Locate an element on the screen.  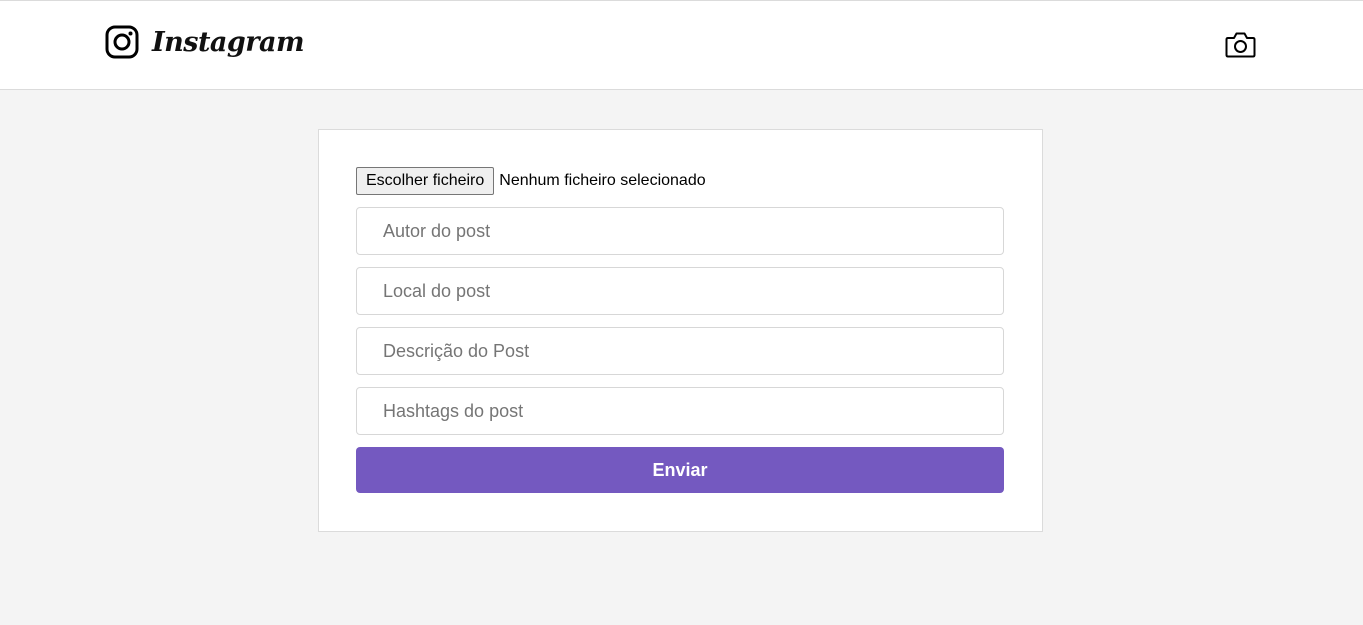
post-author-input is located at coordinates (680, 231).